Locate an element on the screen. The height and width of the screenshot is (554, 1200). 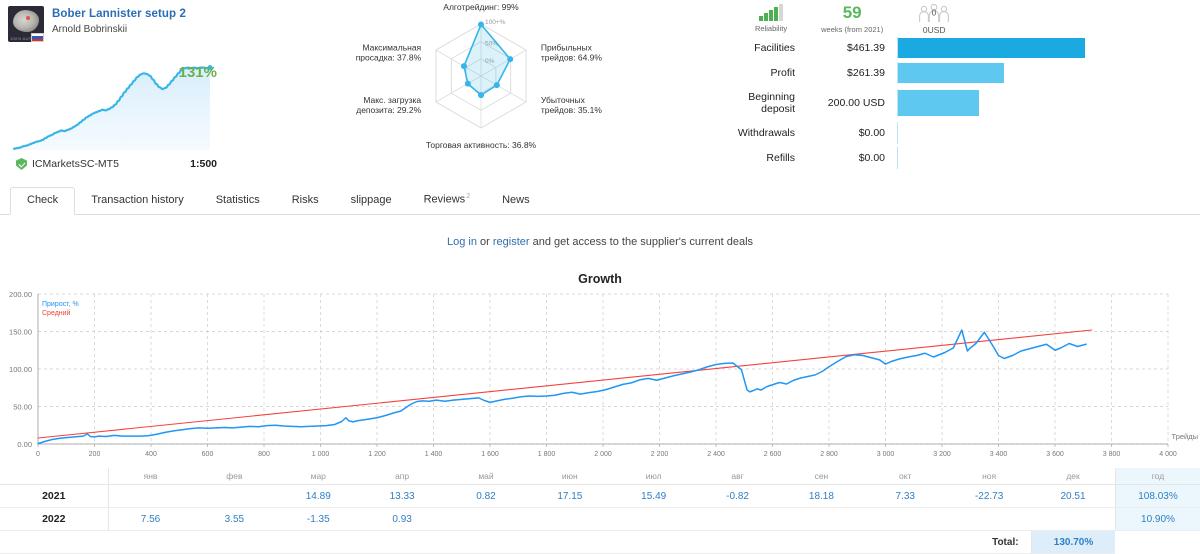
svg-text: 1 400 is located at coordinates (434, 454).